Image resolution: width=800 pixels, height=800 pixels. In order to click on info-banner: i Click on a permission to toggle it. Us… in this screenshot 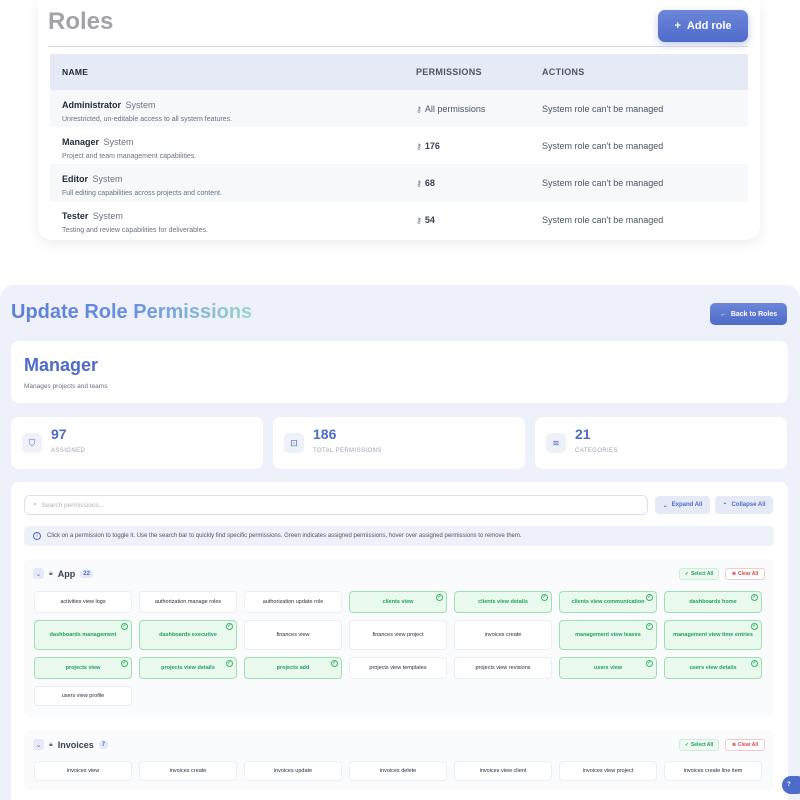, I will do `click(399, 536)`.